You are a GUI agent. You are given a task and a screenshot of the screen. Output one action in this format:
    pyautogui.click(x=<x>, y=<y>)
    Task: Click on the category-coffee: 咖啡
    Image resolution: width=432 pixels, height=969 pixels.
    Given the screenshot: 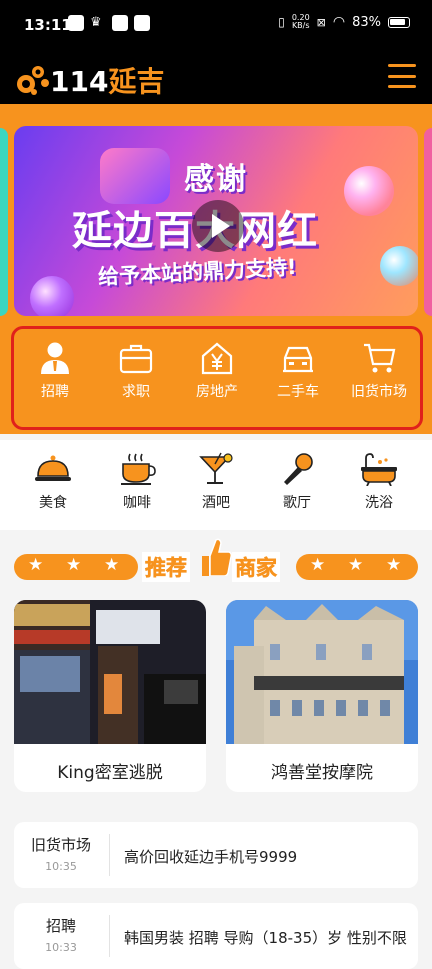 What is the action you would take?
    pyautogui.click(x=137, y=482)
    